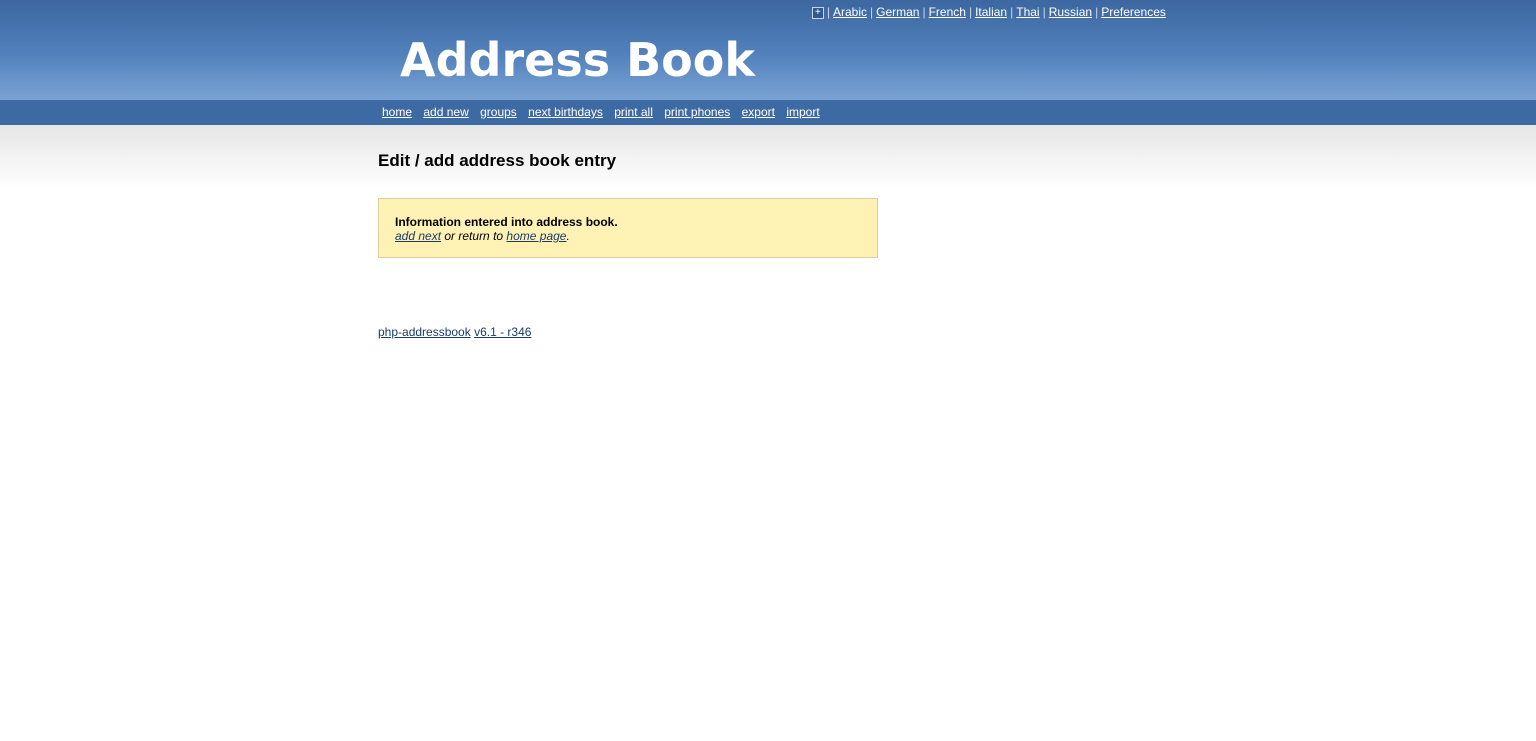 The image size is (1536, 741). I want to click on add-next-link: add next, so click(418, 236).